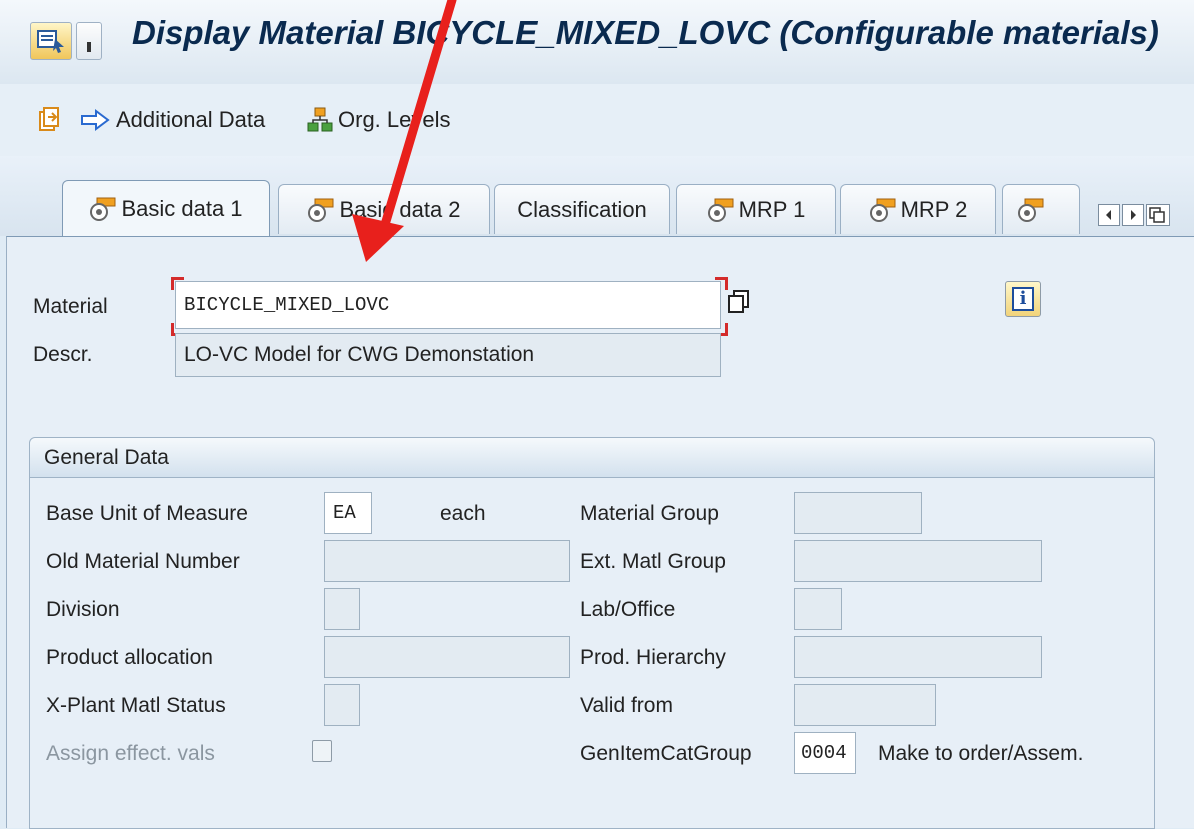 The height and width of the screenshot is (829, 1194). I want to click on org-levels-button: Org. Levels, so click(378, 120).